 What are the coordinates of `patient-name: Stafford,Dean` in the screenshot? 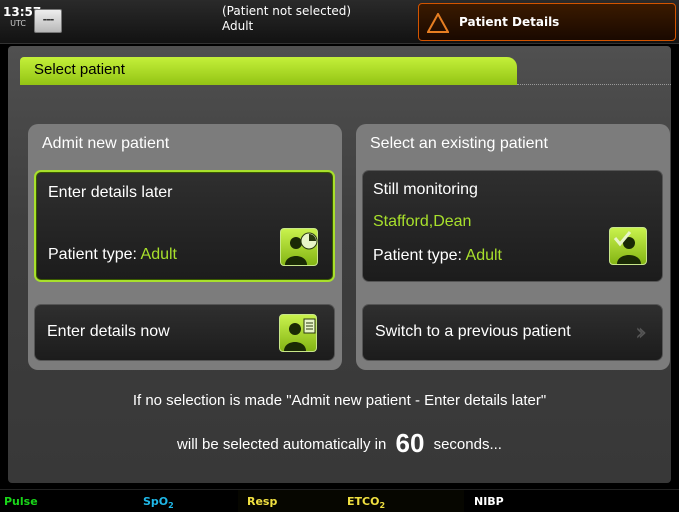 It's located at (422, 221).